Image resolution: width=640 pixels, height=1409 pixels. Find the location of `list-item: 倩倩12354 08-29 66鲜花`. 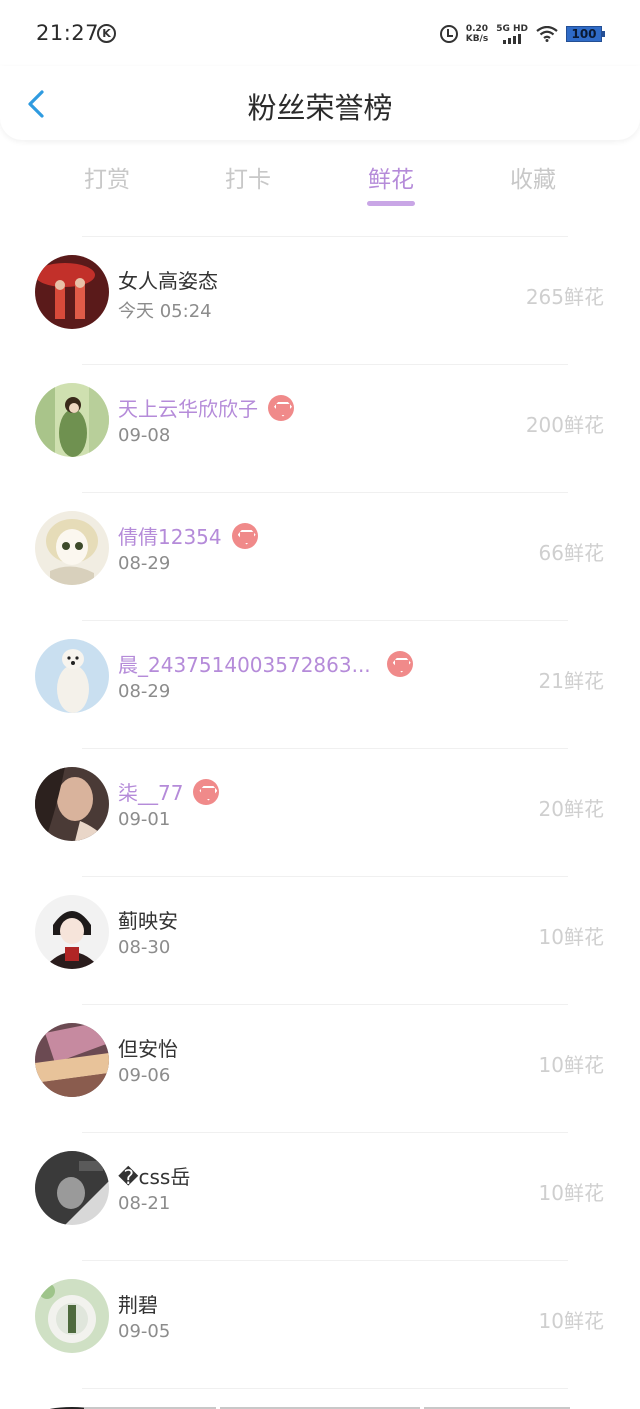

list-item: 倩倩12354 08-29 66鲜花 is located at coordinates (320, 548).